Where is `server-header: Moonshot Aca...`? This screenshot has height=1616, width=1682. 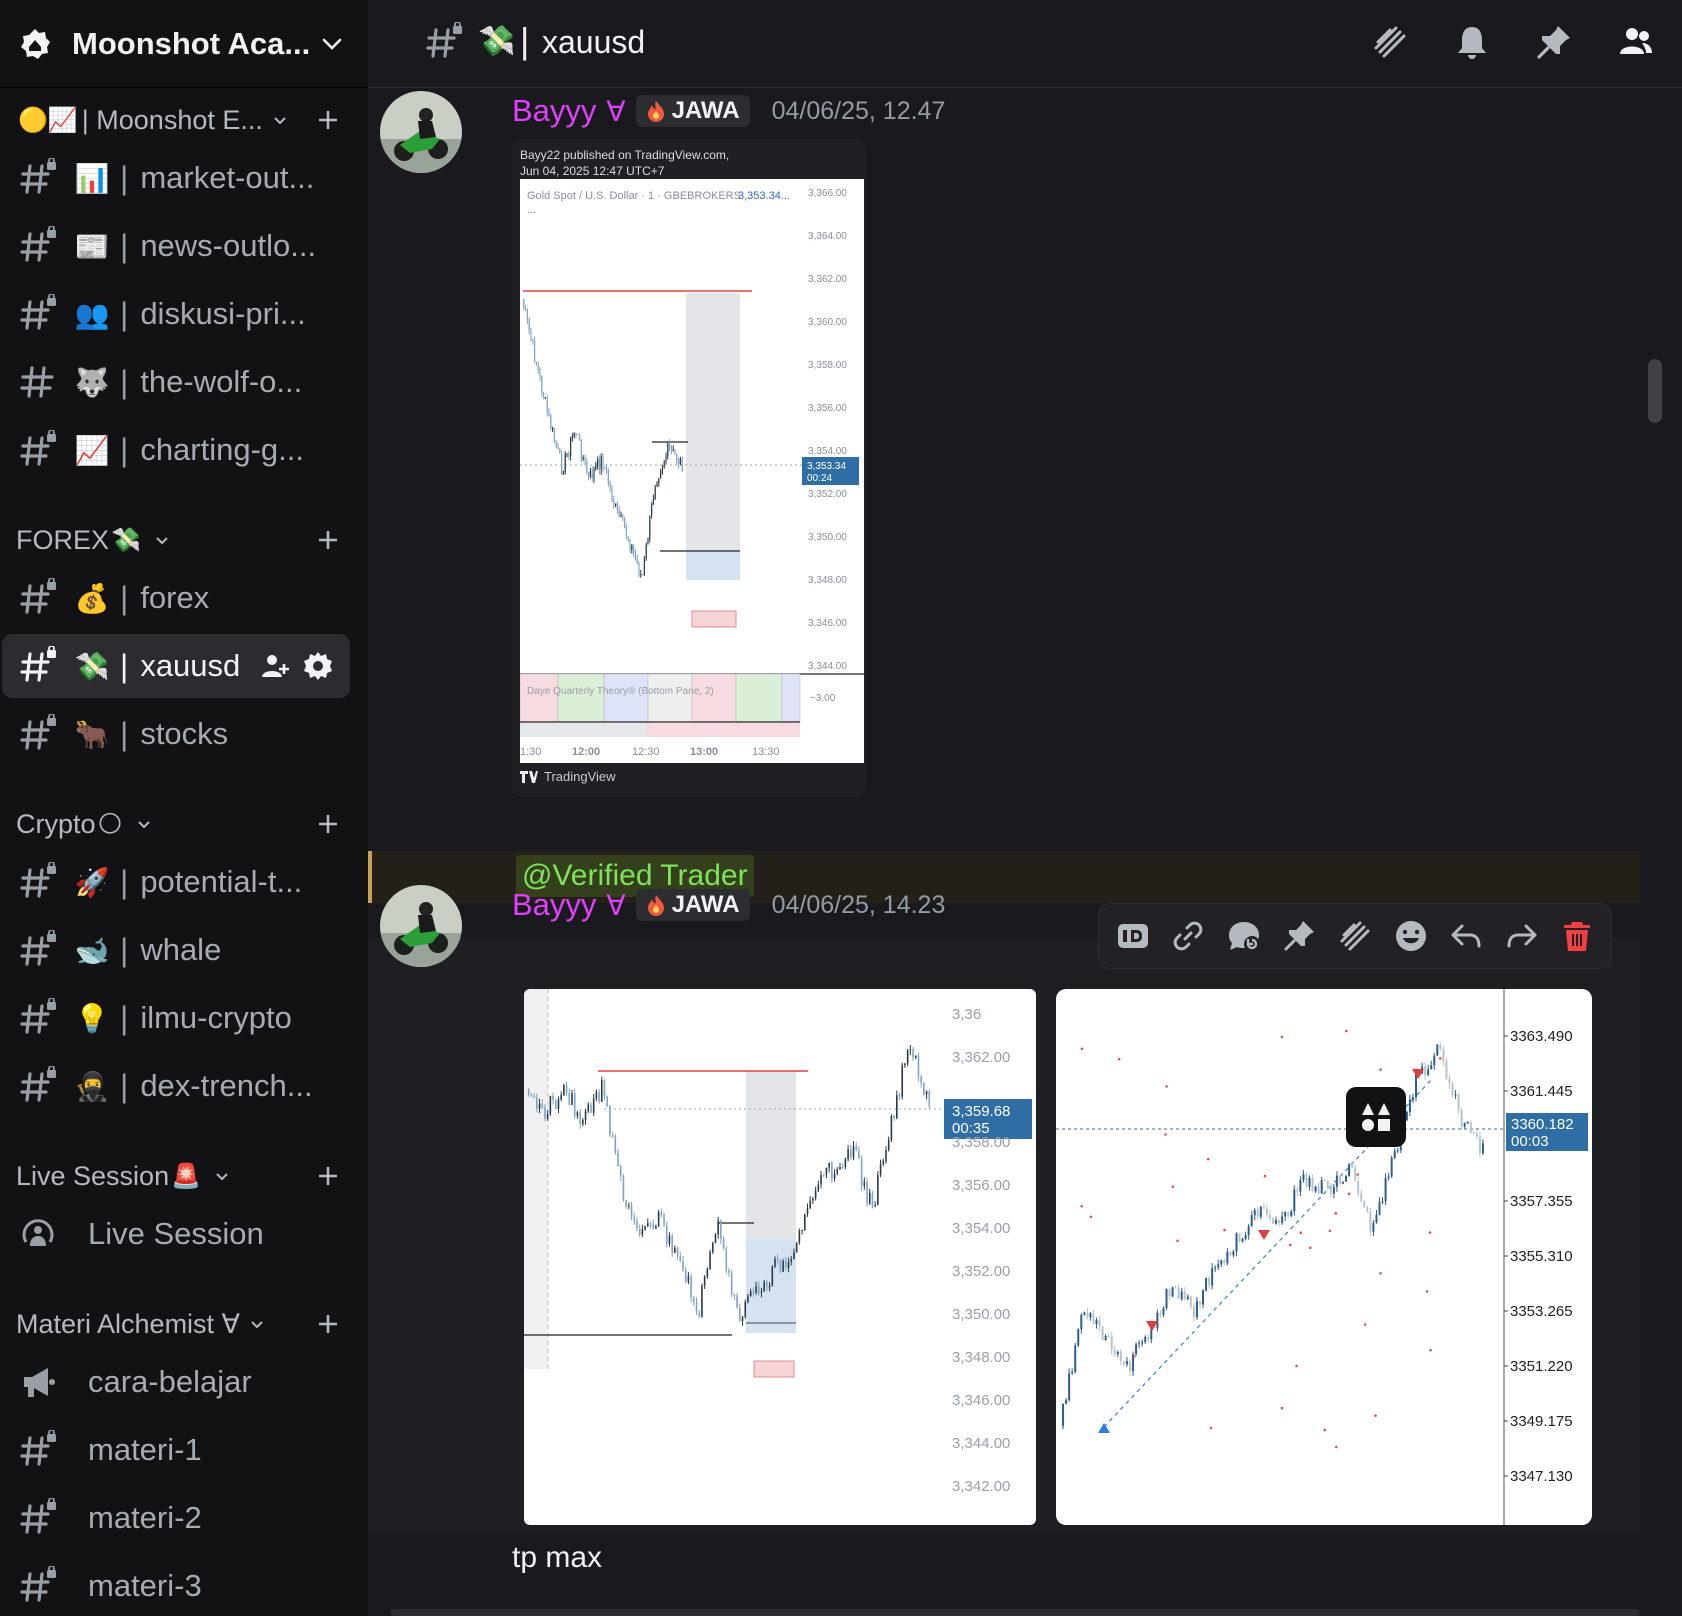 server-header: Moonshot Aca... is located at coordinates (184, 44).